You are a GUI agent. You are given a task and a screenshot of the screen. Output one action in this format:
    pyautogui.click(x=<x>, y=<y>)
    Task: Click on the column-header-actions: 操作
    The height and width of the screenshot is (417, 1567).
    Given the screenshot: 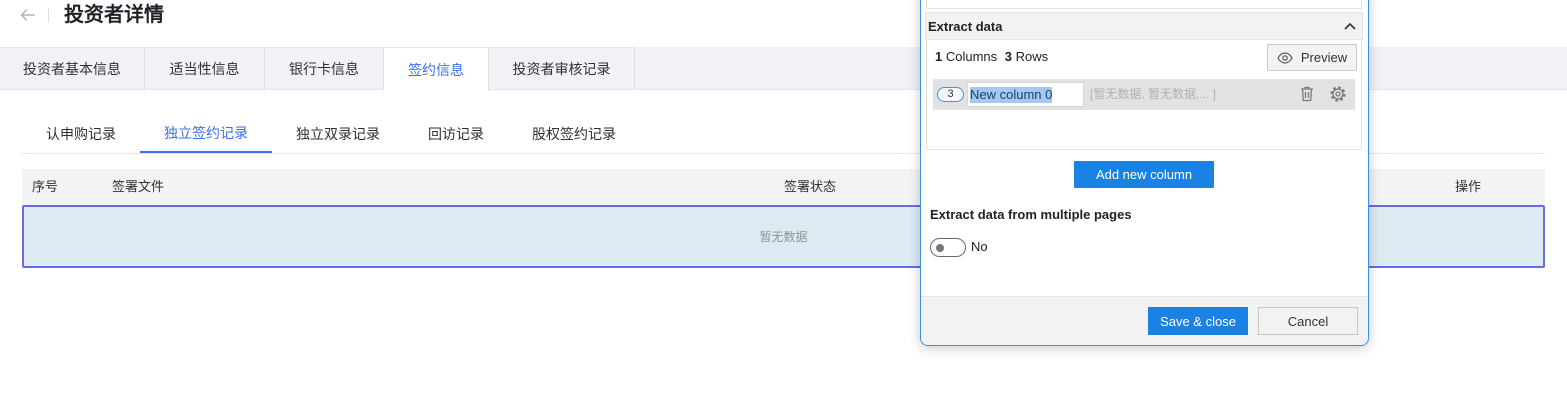 What is the action you would take?
    pyautogui.click(x=1468, y=186)
    